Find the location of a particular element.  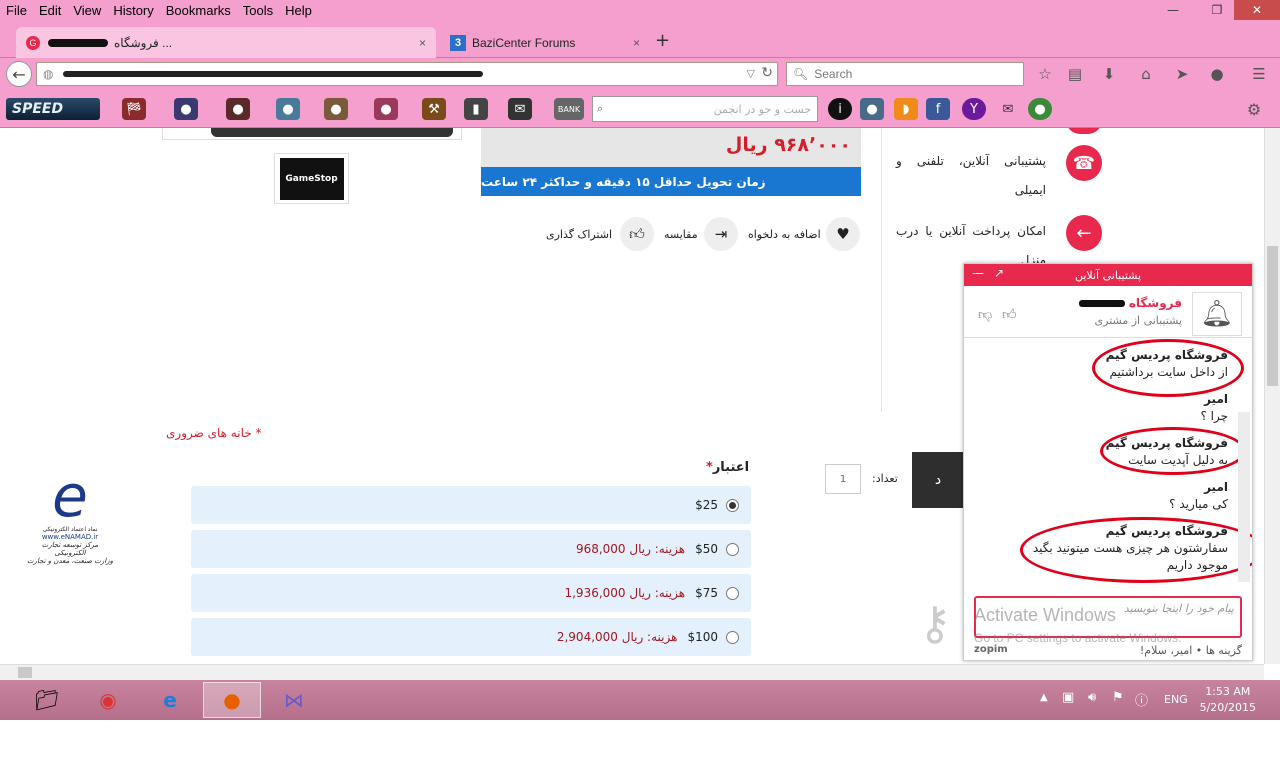

volume-icon: 🔊︎ is located at coordinates (1092, 697).